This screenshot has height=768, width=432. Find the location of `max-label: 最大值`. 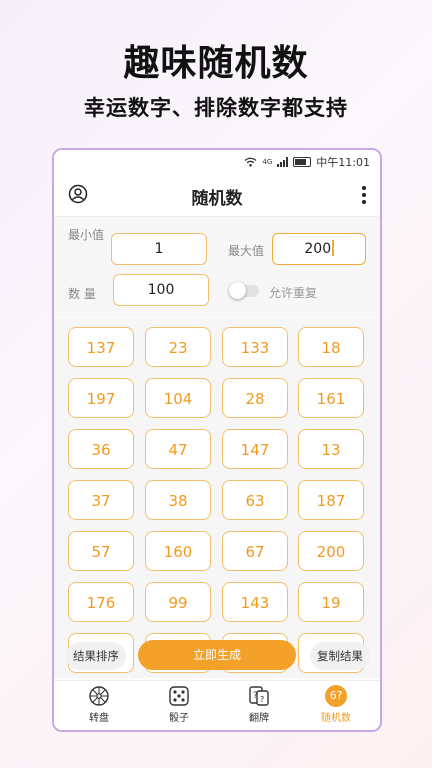

max-label: 最大值 is located at coordinates (246, 251).